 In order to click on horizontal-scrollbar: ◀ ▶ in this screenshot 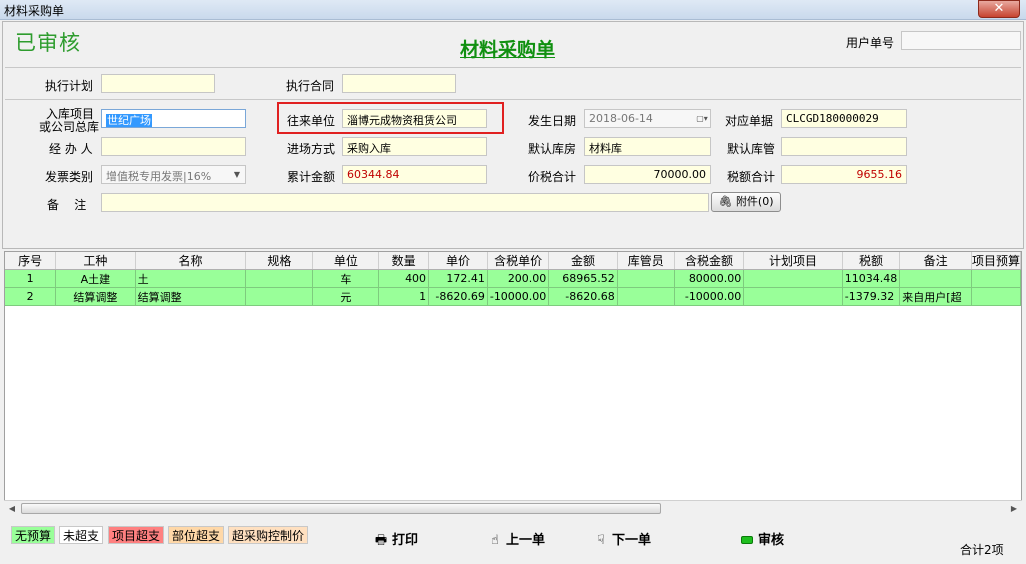, I will do `click(513, 508)`.